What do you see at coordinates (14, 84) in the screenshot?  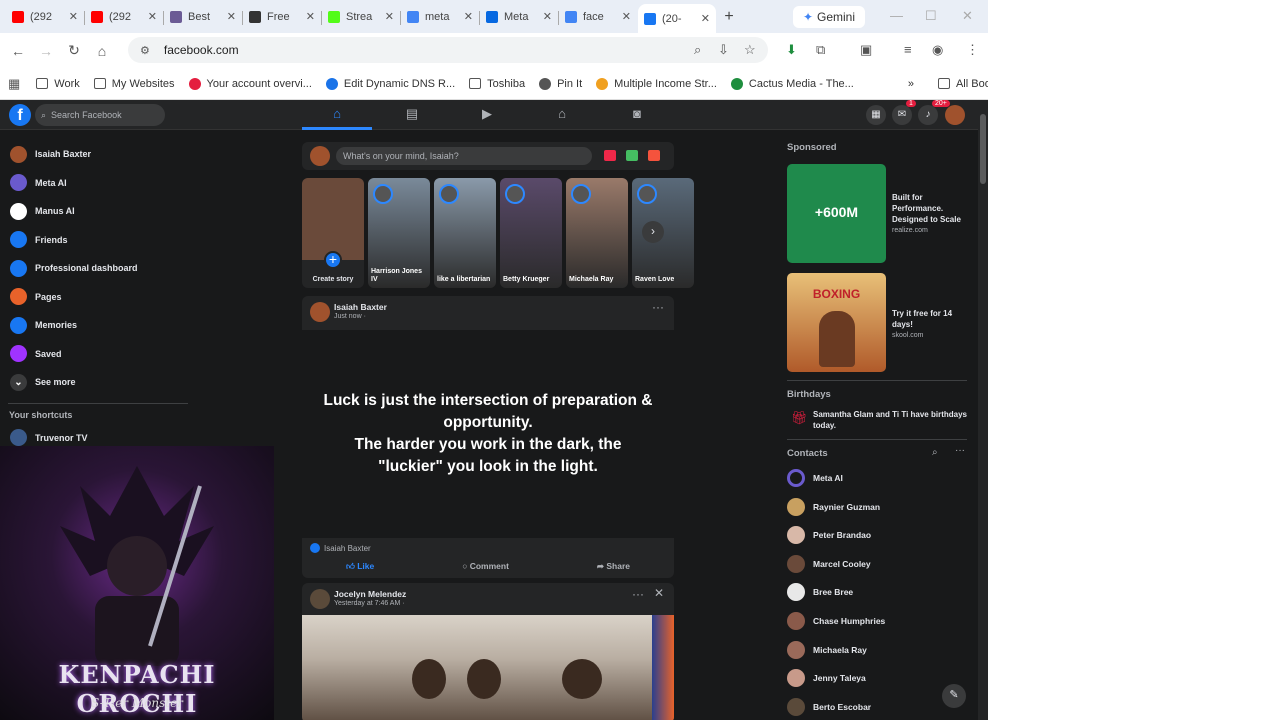 I see `apps-icon: ▦` at bounding box center [14, 84].